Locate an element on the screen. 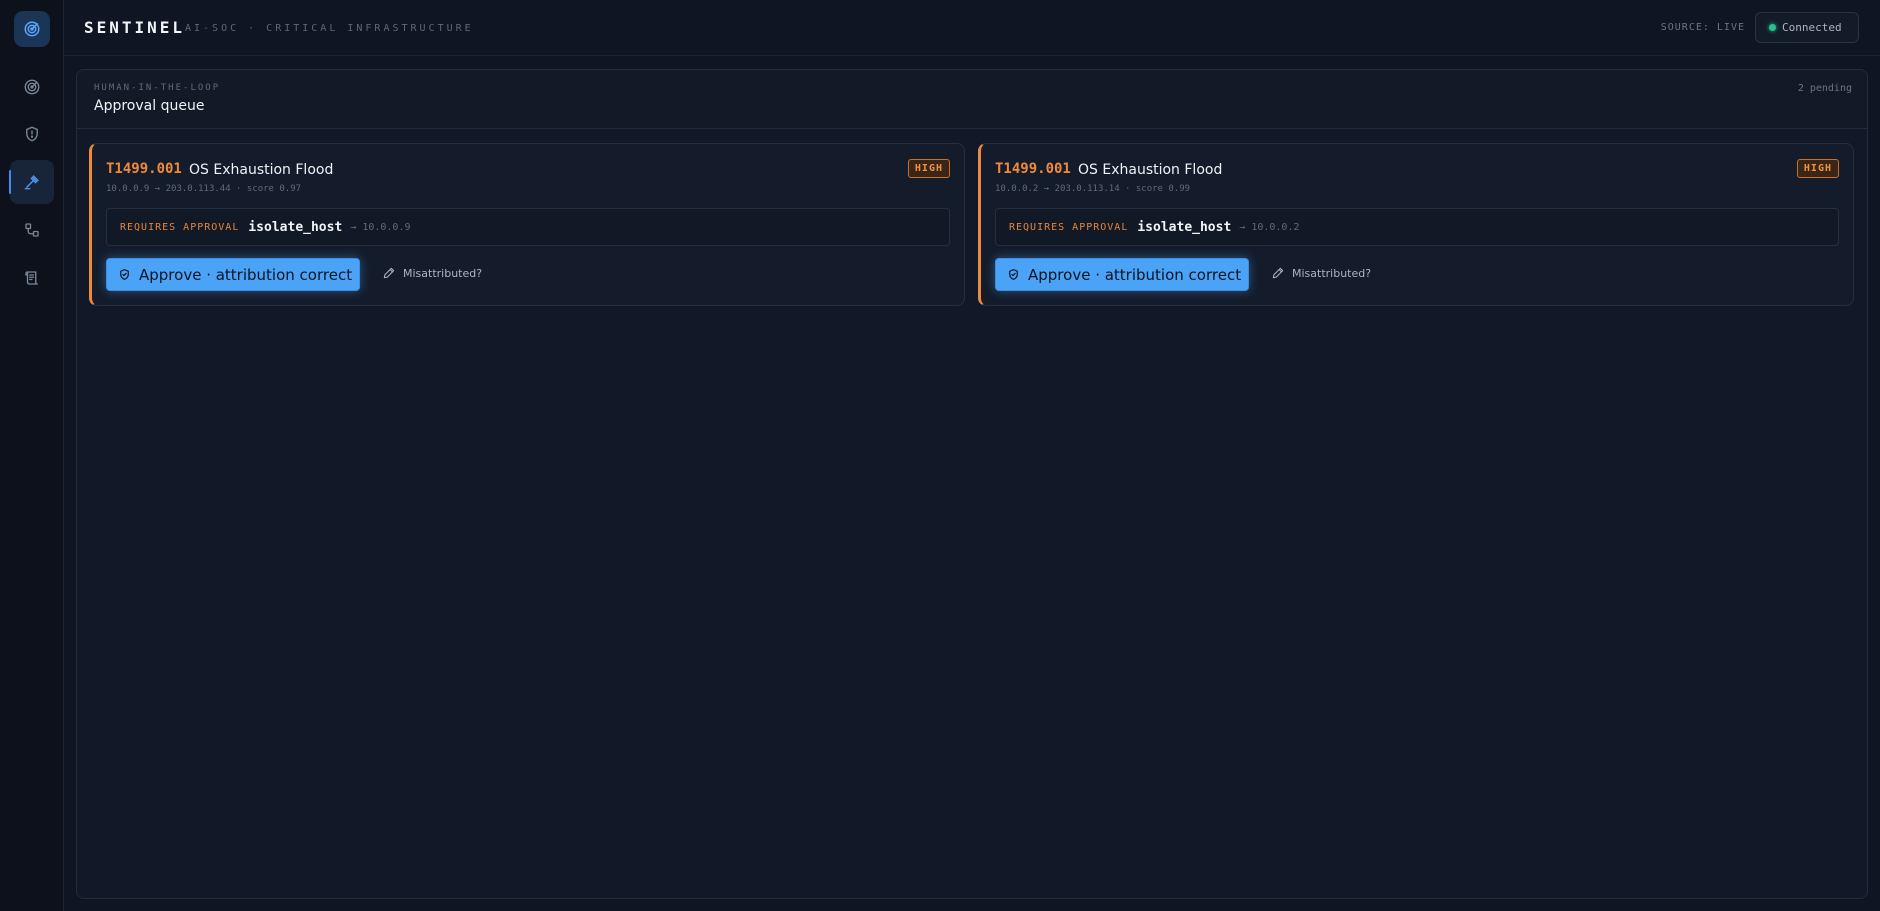 The height and width of the screenshot is (911, 1880). status-dot-icon is located at coordinates (1772, 27).